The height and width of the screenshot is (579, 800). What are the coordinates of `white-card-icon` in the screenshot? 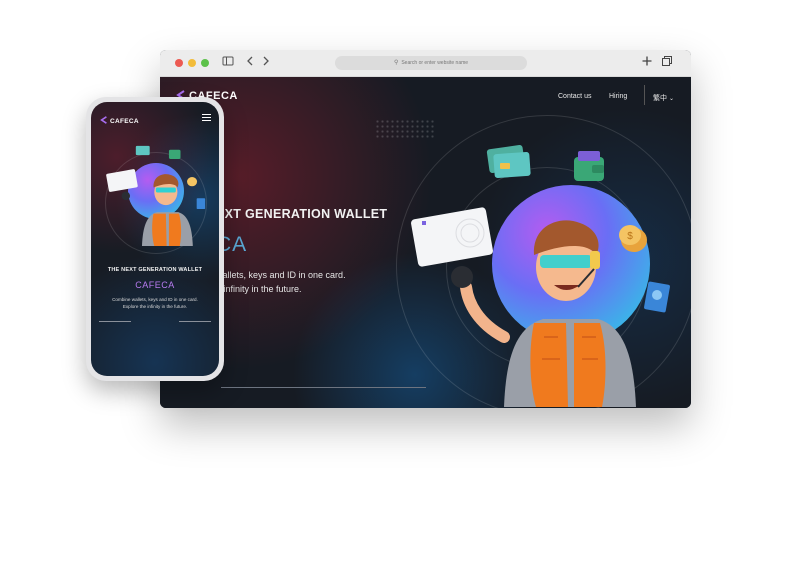 It's located at (452, 237).